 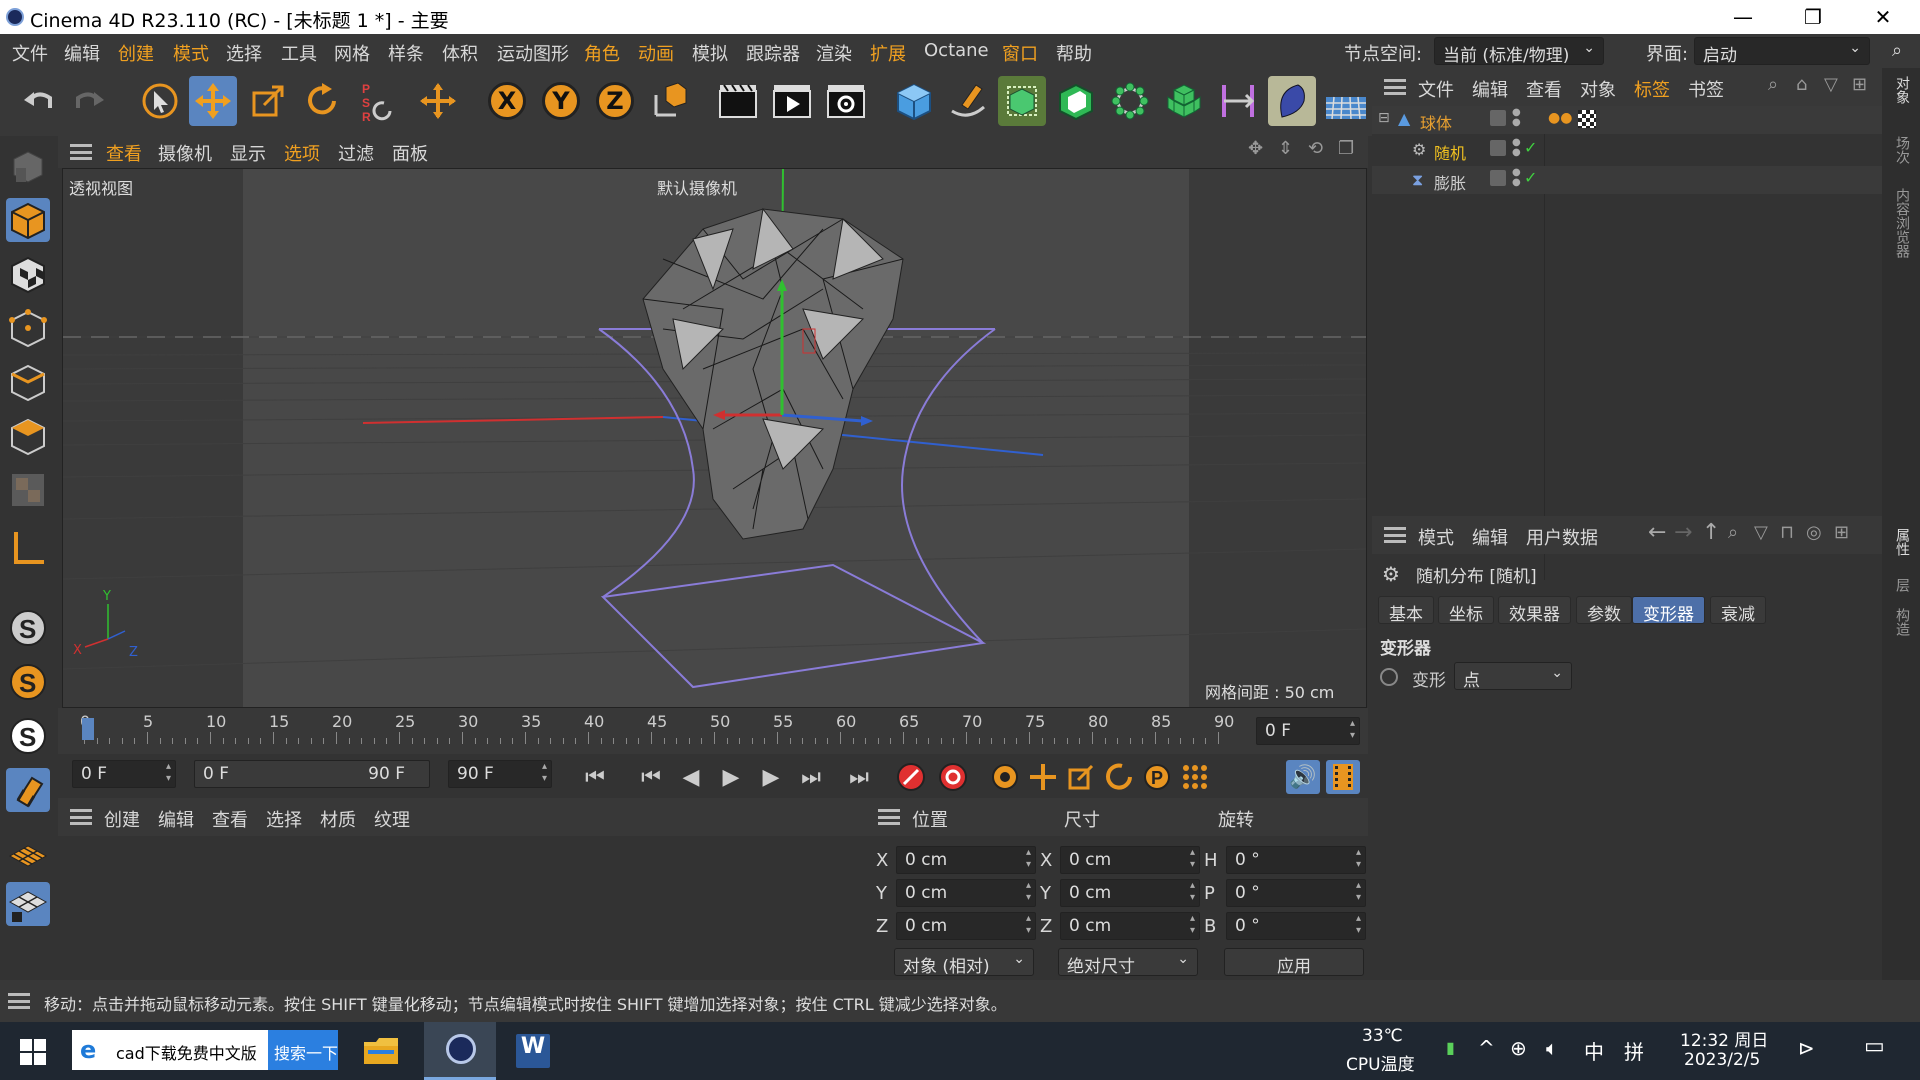 What do you see at coordinates (410, 153) in the screenshot?
I see `vp-menu-panel: 面板` at bounding box center [410, 153].